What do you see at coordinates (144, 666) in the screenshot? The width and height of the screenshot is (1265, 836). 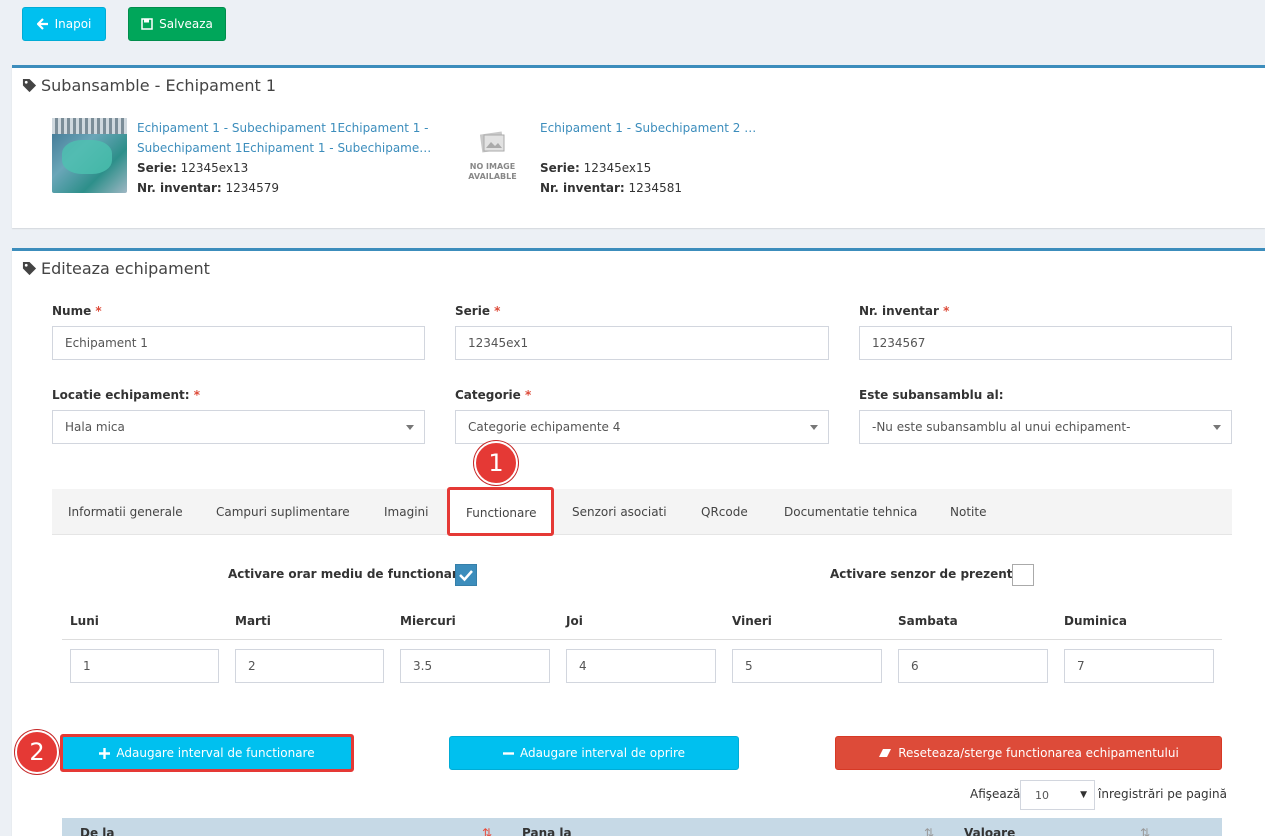 I see `day-input-luni: 1` at bounding box center [144, 666].